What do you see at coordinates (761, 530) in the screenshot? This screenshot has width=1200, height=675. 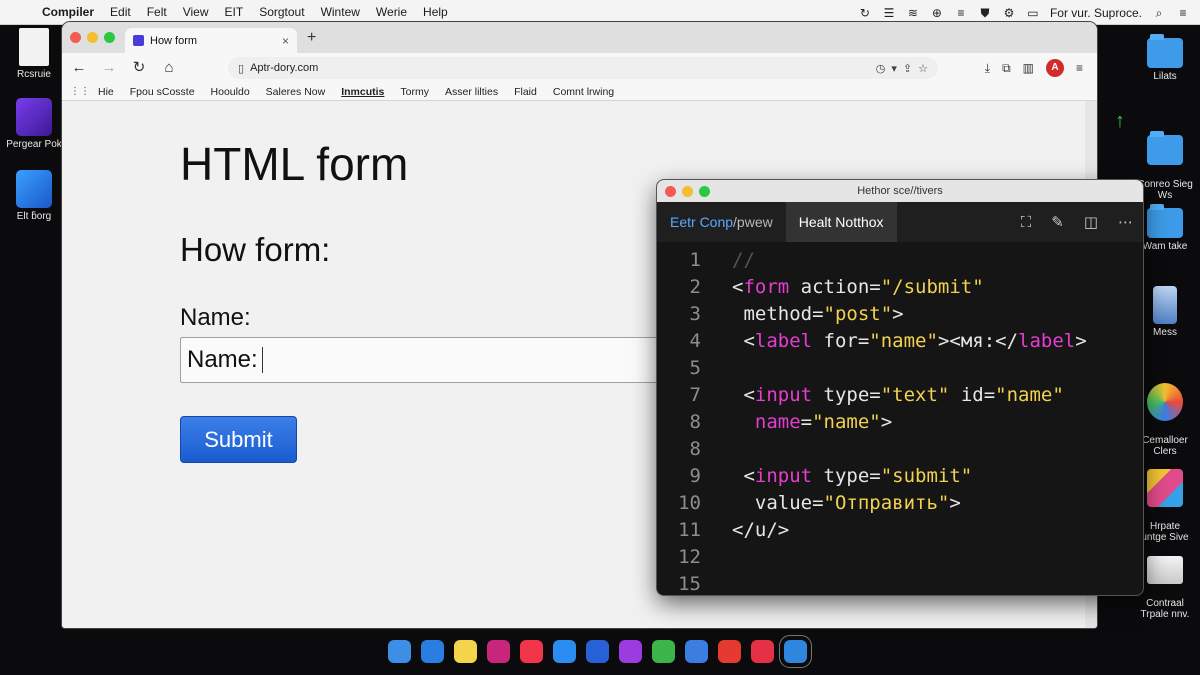 I see `code-token: </u/>` at bounding box center [761, 530].